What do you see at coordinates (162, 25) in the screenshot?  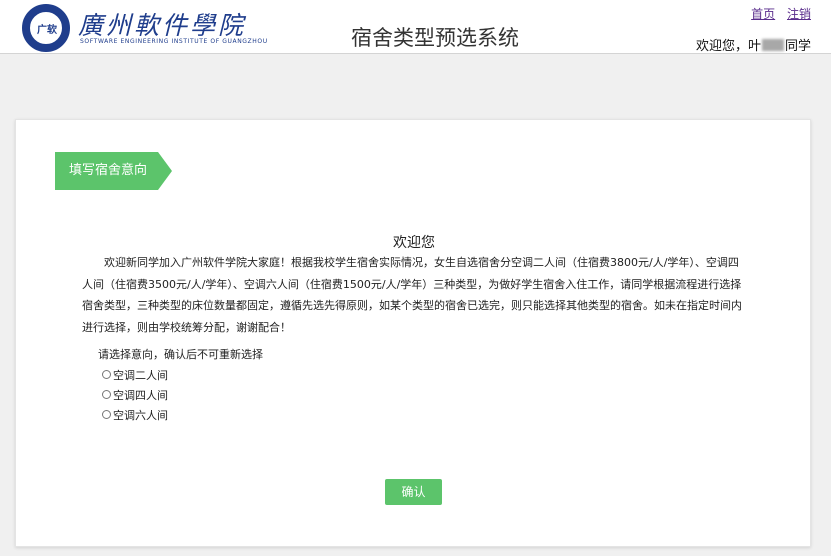 I see `school-name-cn: 廣州軟件學院` at bounding box center [162, 25].